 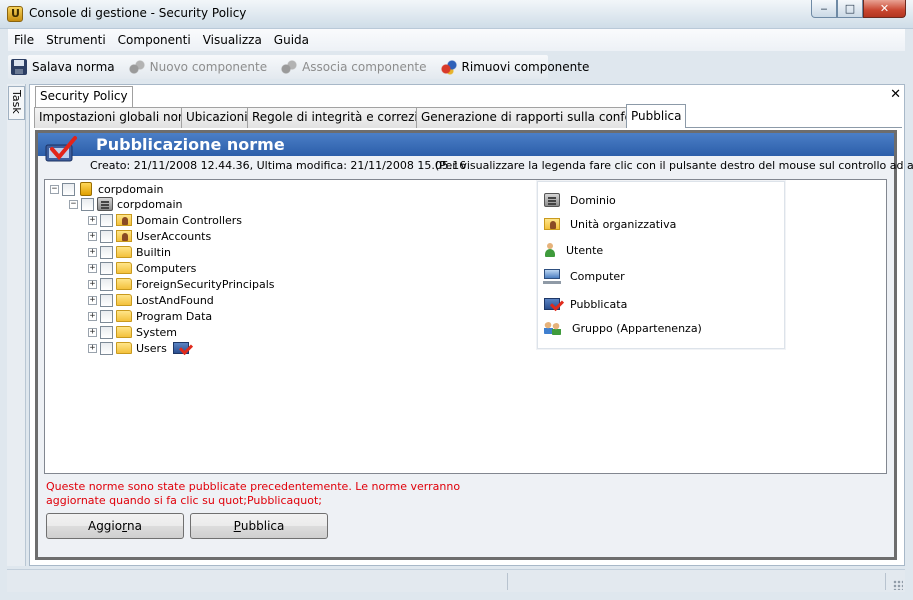 What do you see at coordinates (448, 67) in the screenshot?
I see `remove-component-icon` at bounding box center [448, 67].